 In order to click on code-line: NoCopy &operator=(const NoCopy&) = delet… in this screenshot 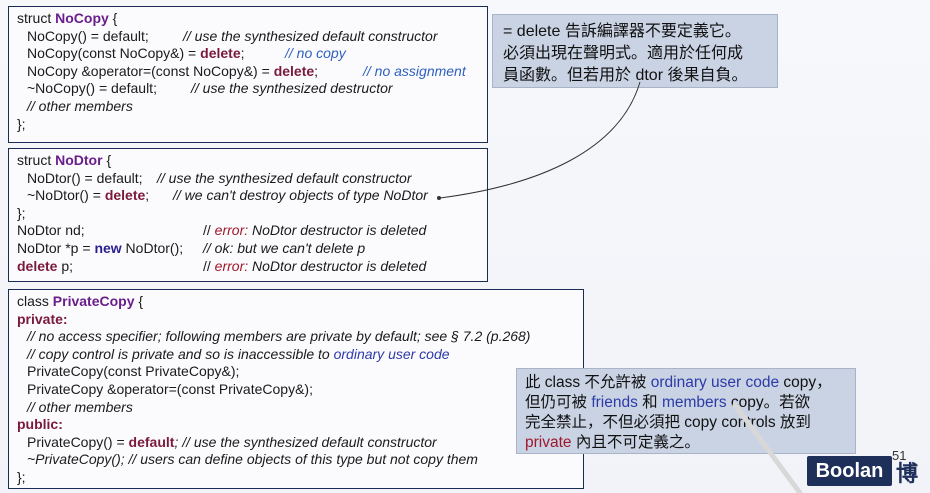, I will do `click(246, 70)`.